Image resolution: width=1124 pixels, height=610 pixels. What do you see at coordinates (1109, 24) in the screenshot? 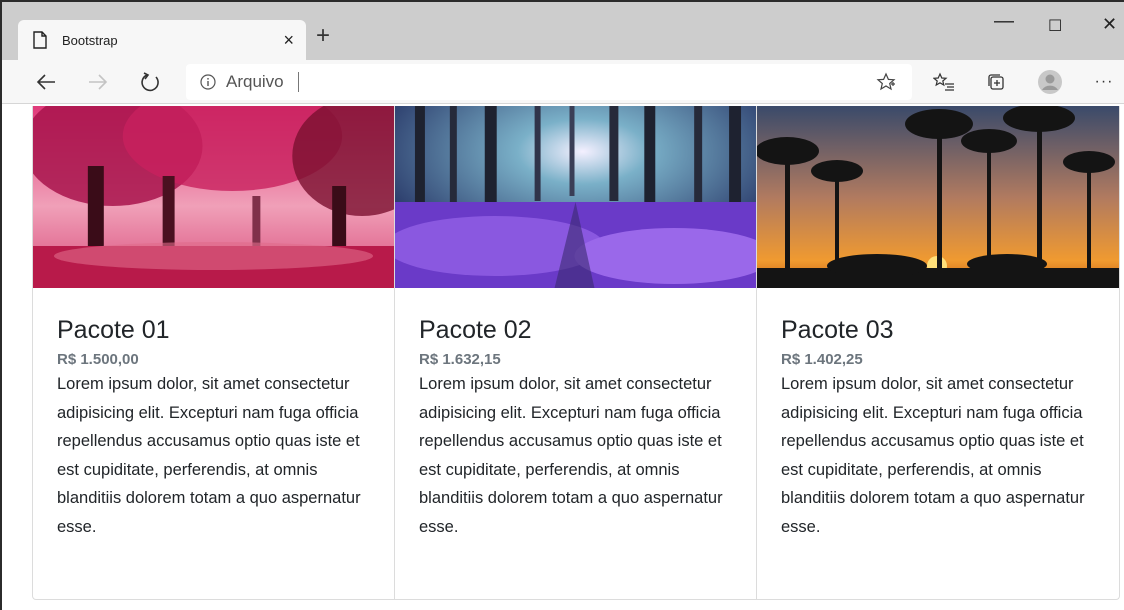
I see `close-window-icon: ✕` at bounding box center [1109, 24].